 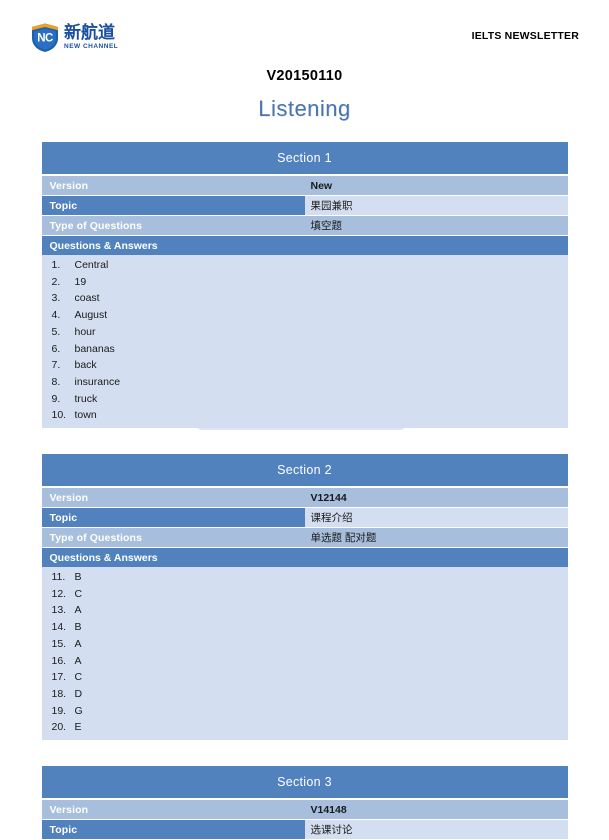 What do you see at coordinates (305, 382) in the screenshot?
I see `list-item: 8. insurance` at bounding box center [305, 382].